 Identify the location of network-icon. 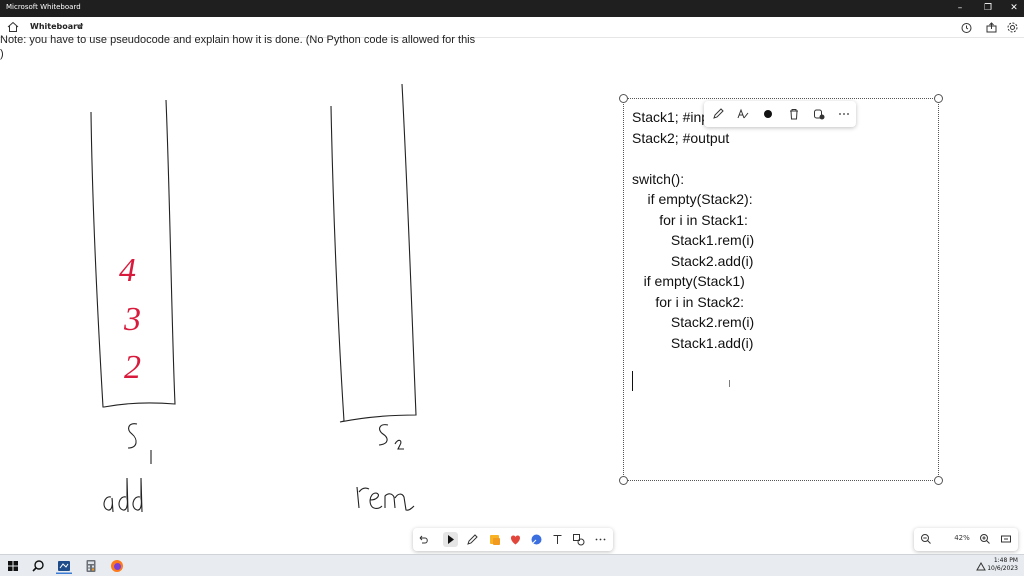
(981, 566).